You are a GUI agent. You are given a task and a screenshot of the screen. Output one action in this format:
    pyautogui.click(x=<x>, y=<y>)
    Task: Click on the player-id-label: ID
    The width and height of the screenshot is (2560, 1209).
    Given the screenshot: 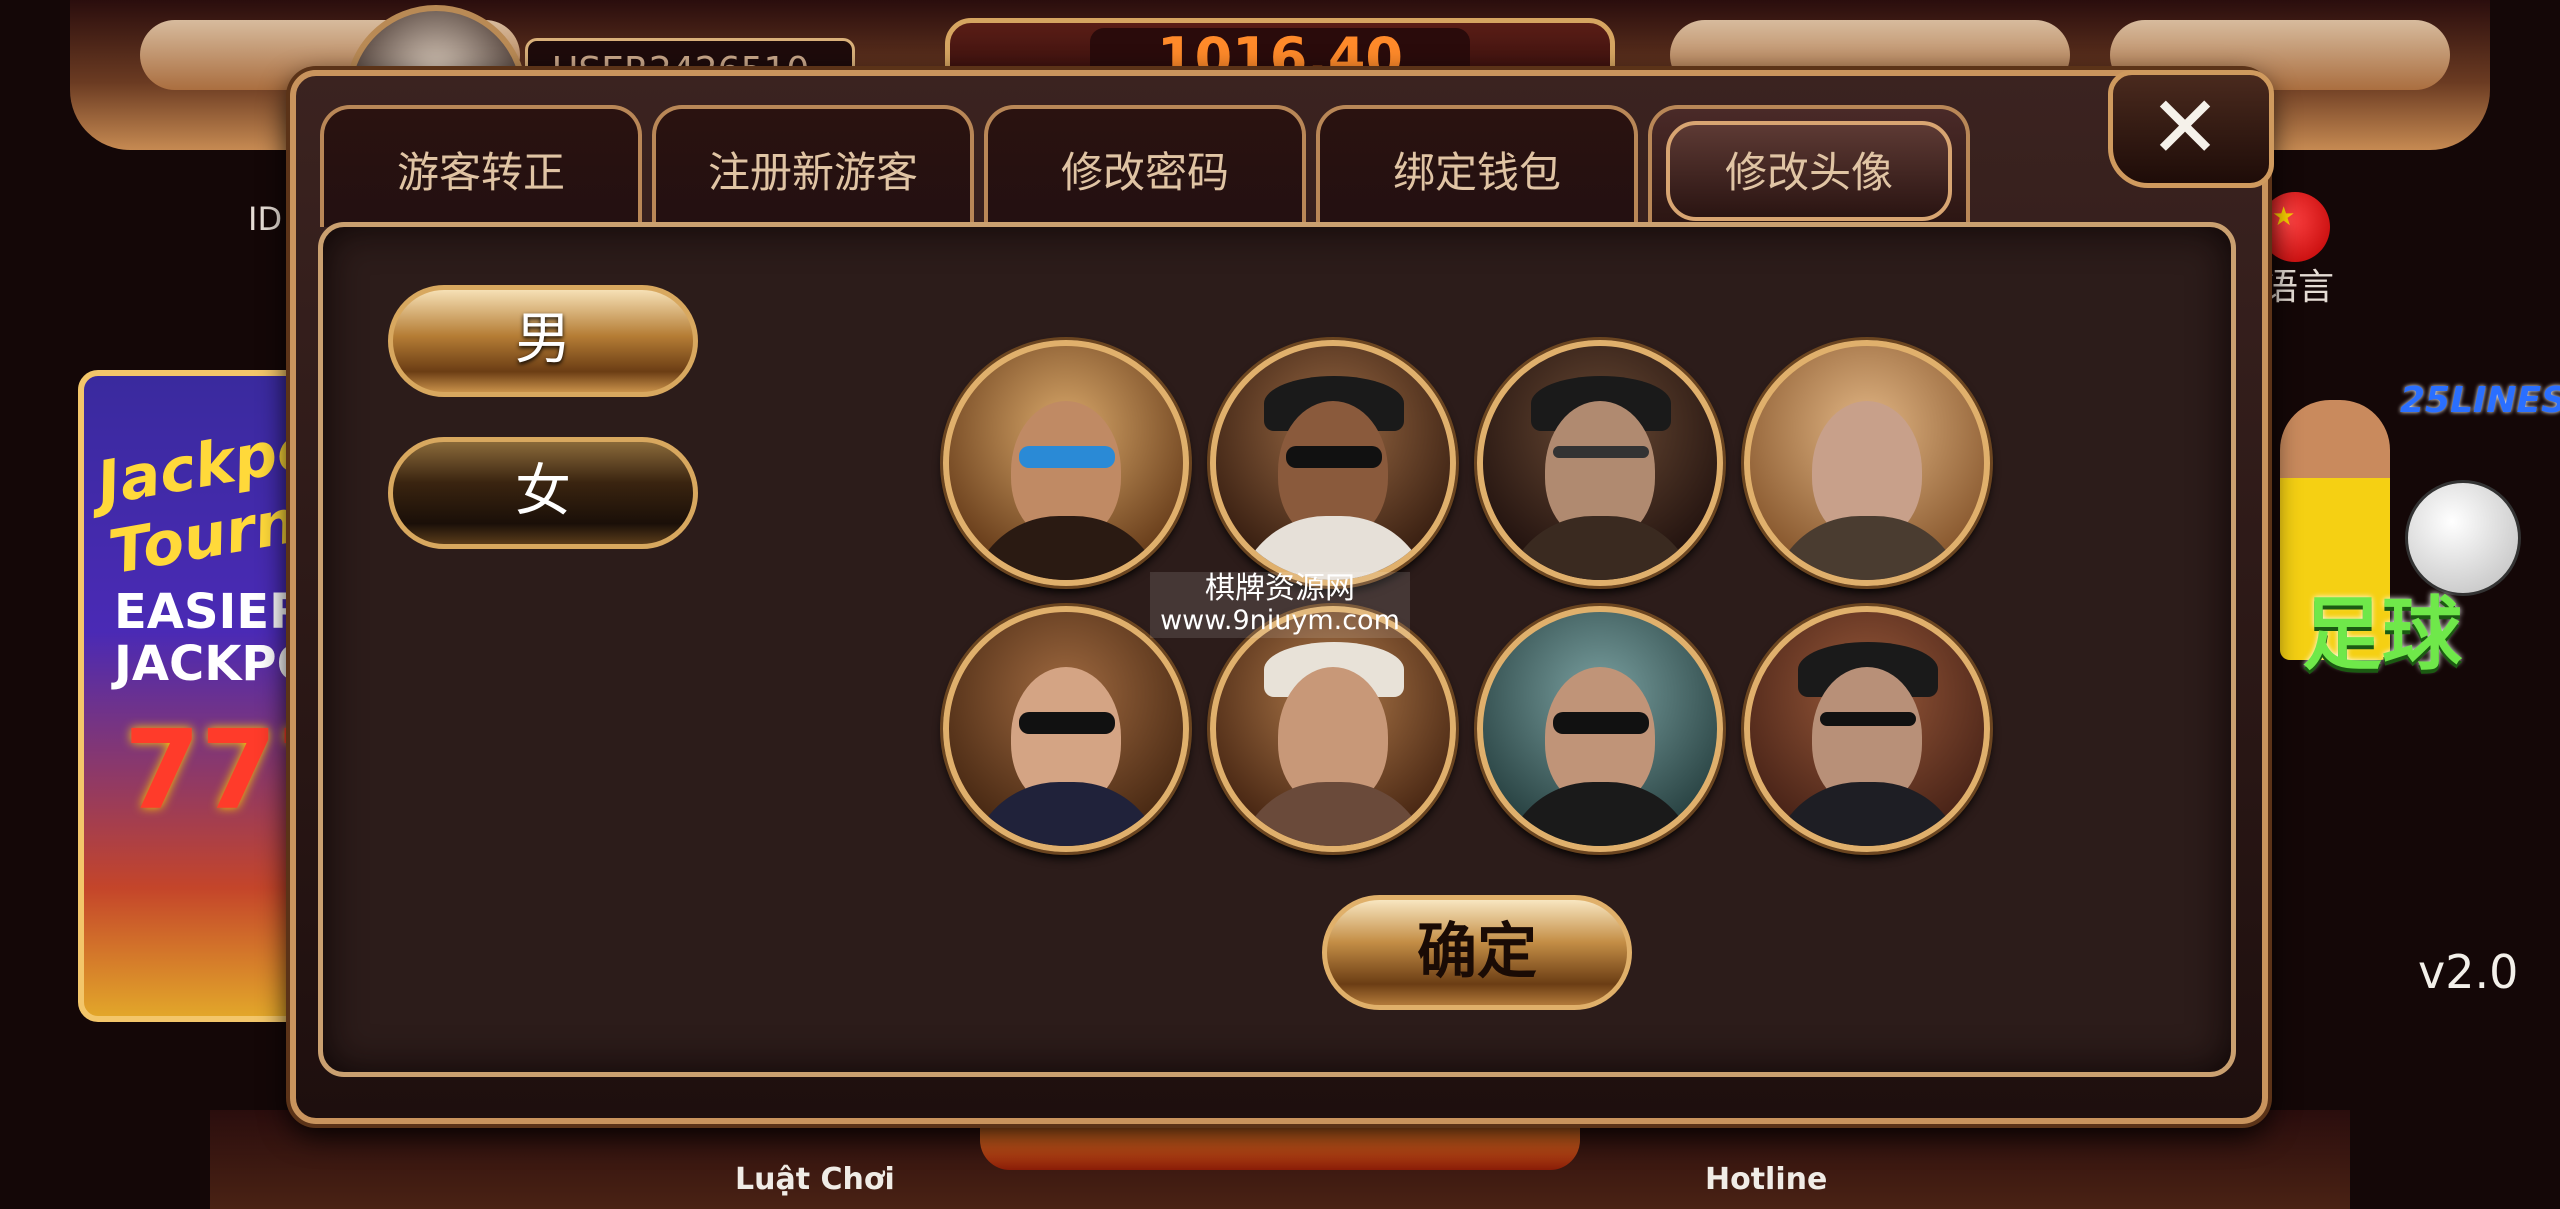 What is the action you would take?
    pyautogui.click(x=265, y=219)
    